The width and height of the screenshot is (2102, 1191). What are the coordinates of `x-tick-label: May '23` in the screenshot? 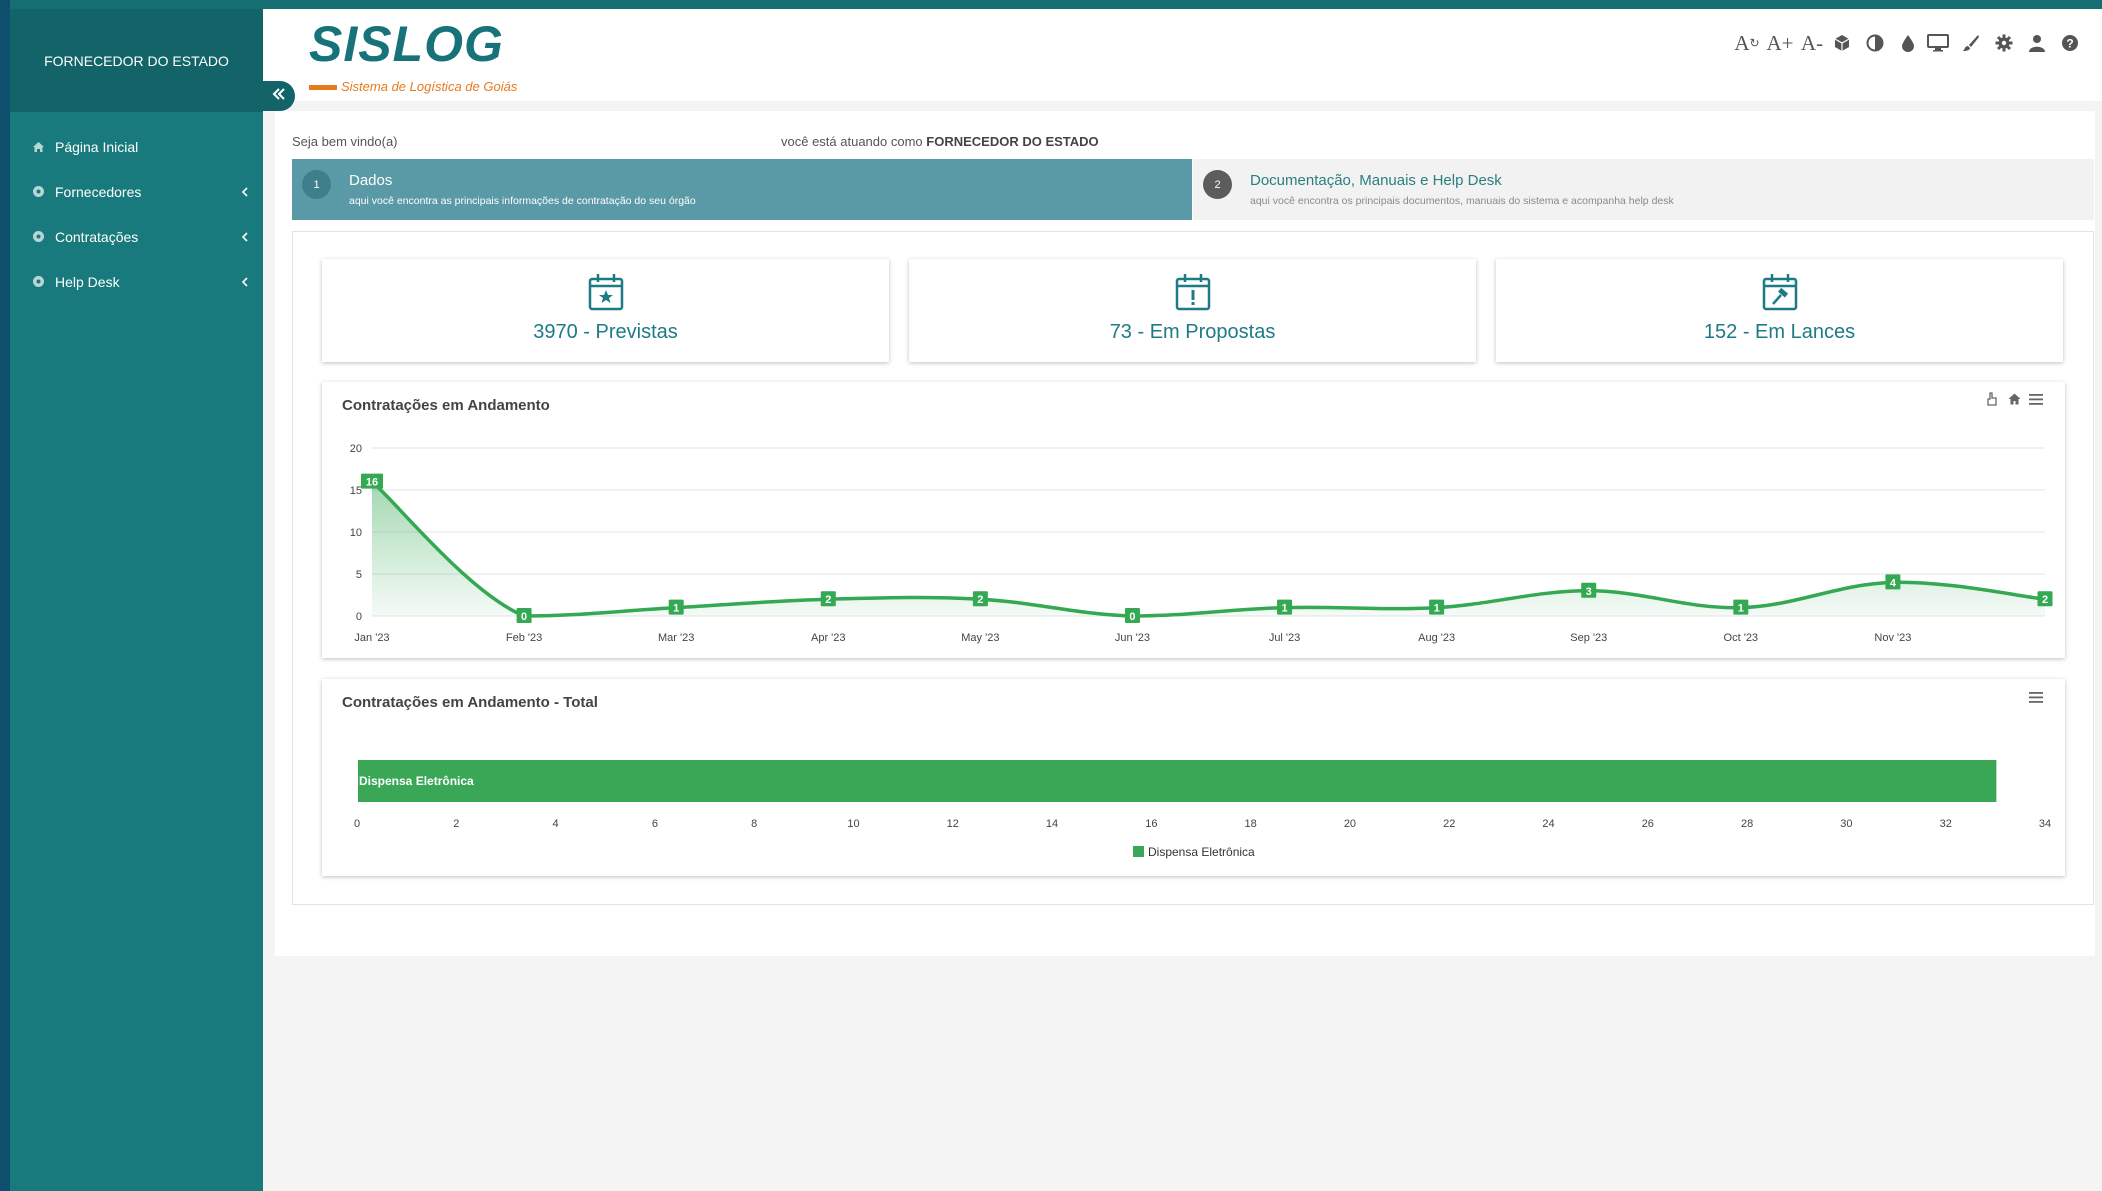 It's located at (980, 638).